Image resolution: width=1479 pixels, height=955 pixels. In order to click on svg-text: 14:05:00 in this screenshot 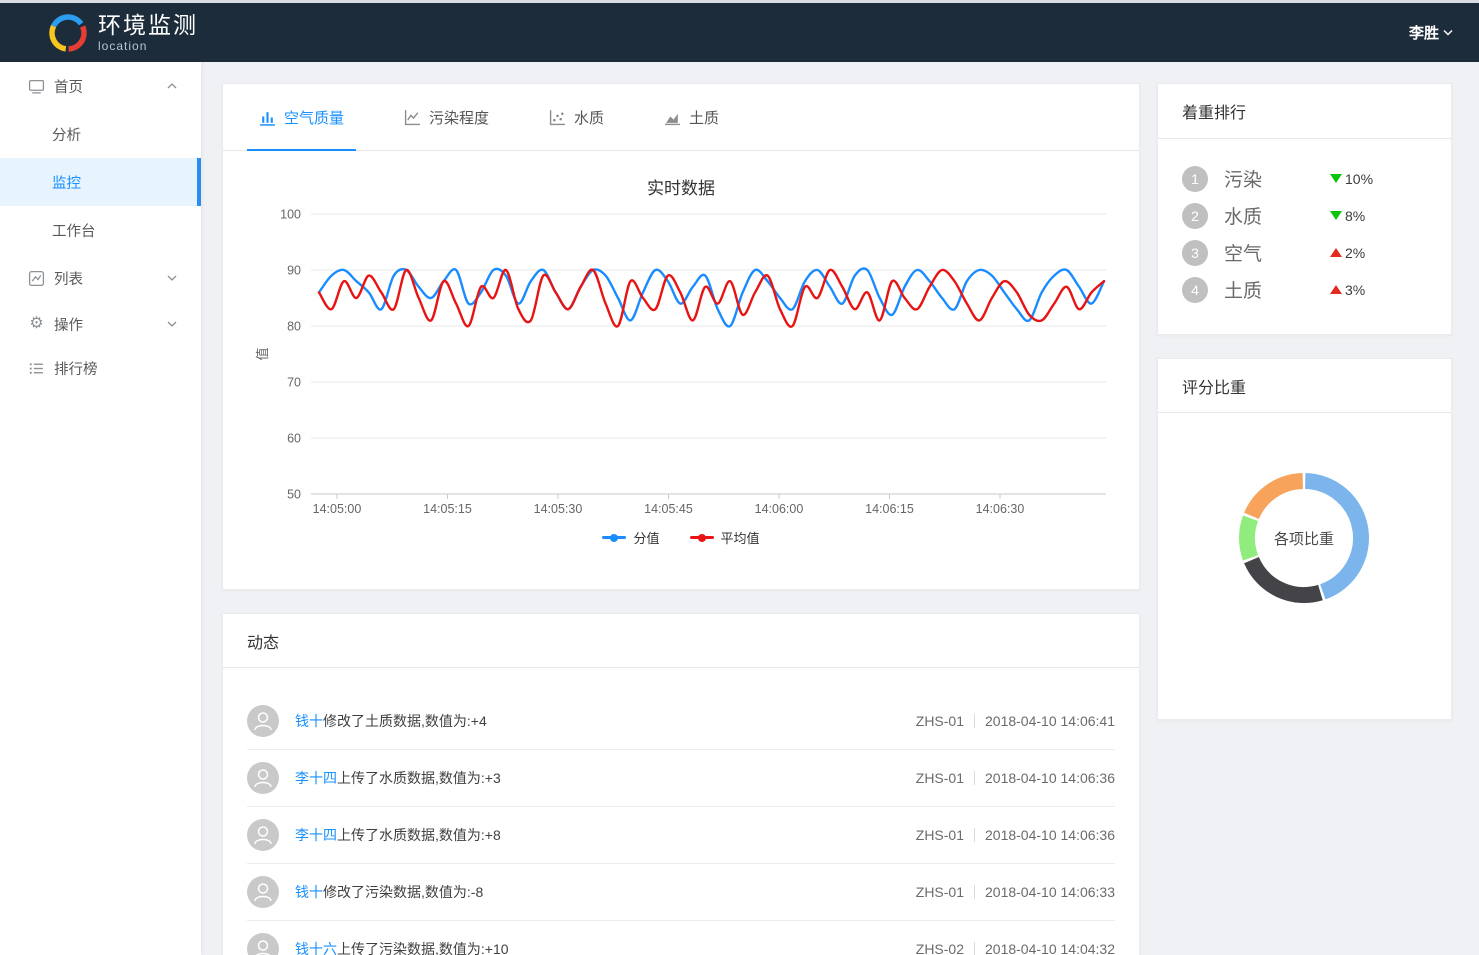, I will do `click(337, 509)`.